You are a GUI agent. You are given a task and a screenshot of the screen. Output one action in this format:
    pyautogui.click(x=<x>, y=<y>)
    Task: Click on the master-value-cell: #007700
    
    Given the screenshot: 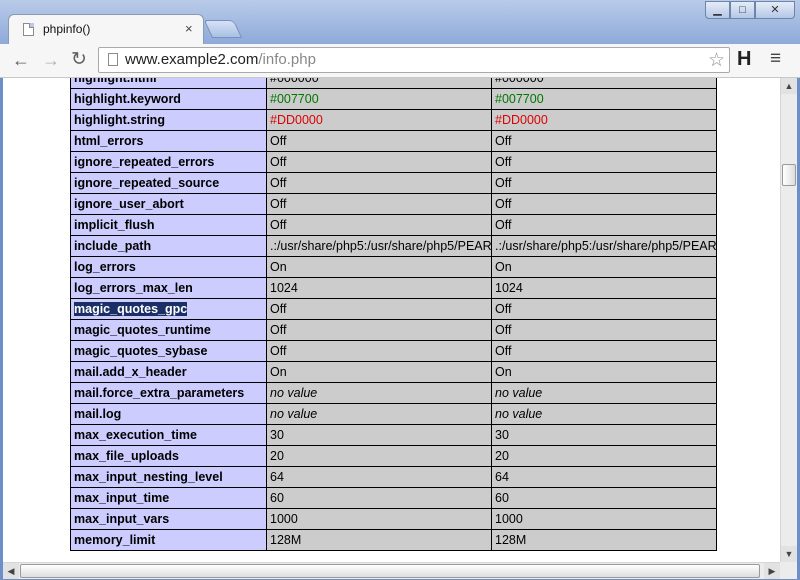 What is the action you would take?
    pyautogui.click(x=604, y=99)
    